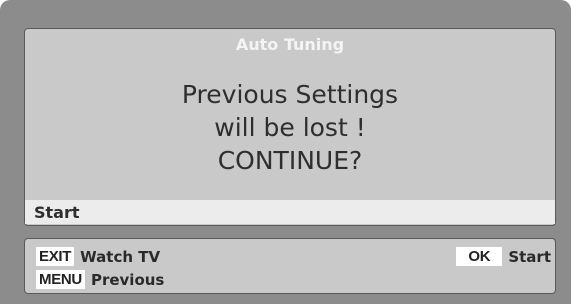  I want to click on ok-hint: OK Start, so click(503, 256).